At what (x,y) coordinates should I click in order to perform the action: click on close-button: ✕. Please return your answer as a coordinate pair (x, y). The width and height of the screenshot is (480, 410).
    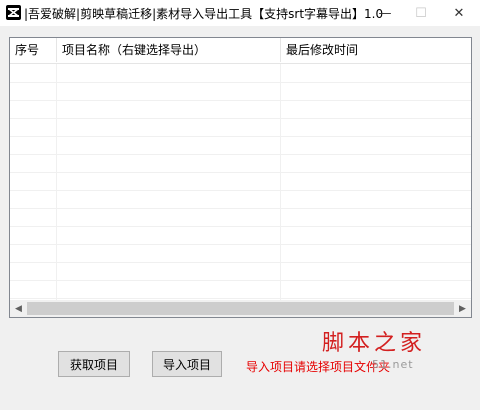
    Looking at the image, I should click on (459, 13).